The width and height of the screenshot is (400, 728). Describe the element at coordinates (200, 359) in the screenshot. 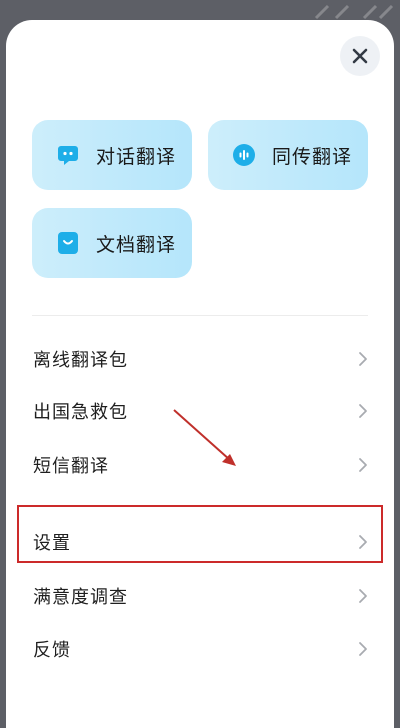

I see `menu-item-offline-package: 离线翻译包` at that location.